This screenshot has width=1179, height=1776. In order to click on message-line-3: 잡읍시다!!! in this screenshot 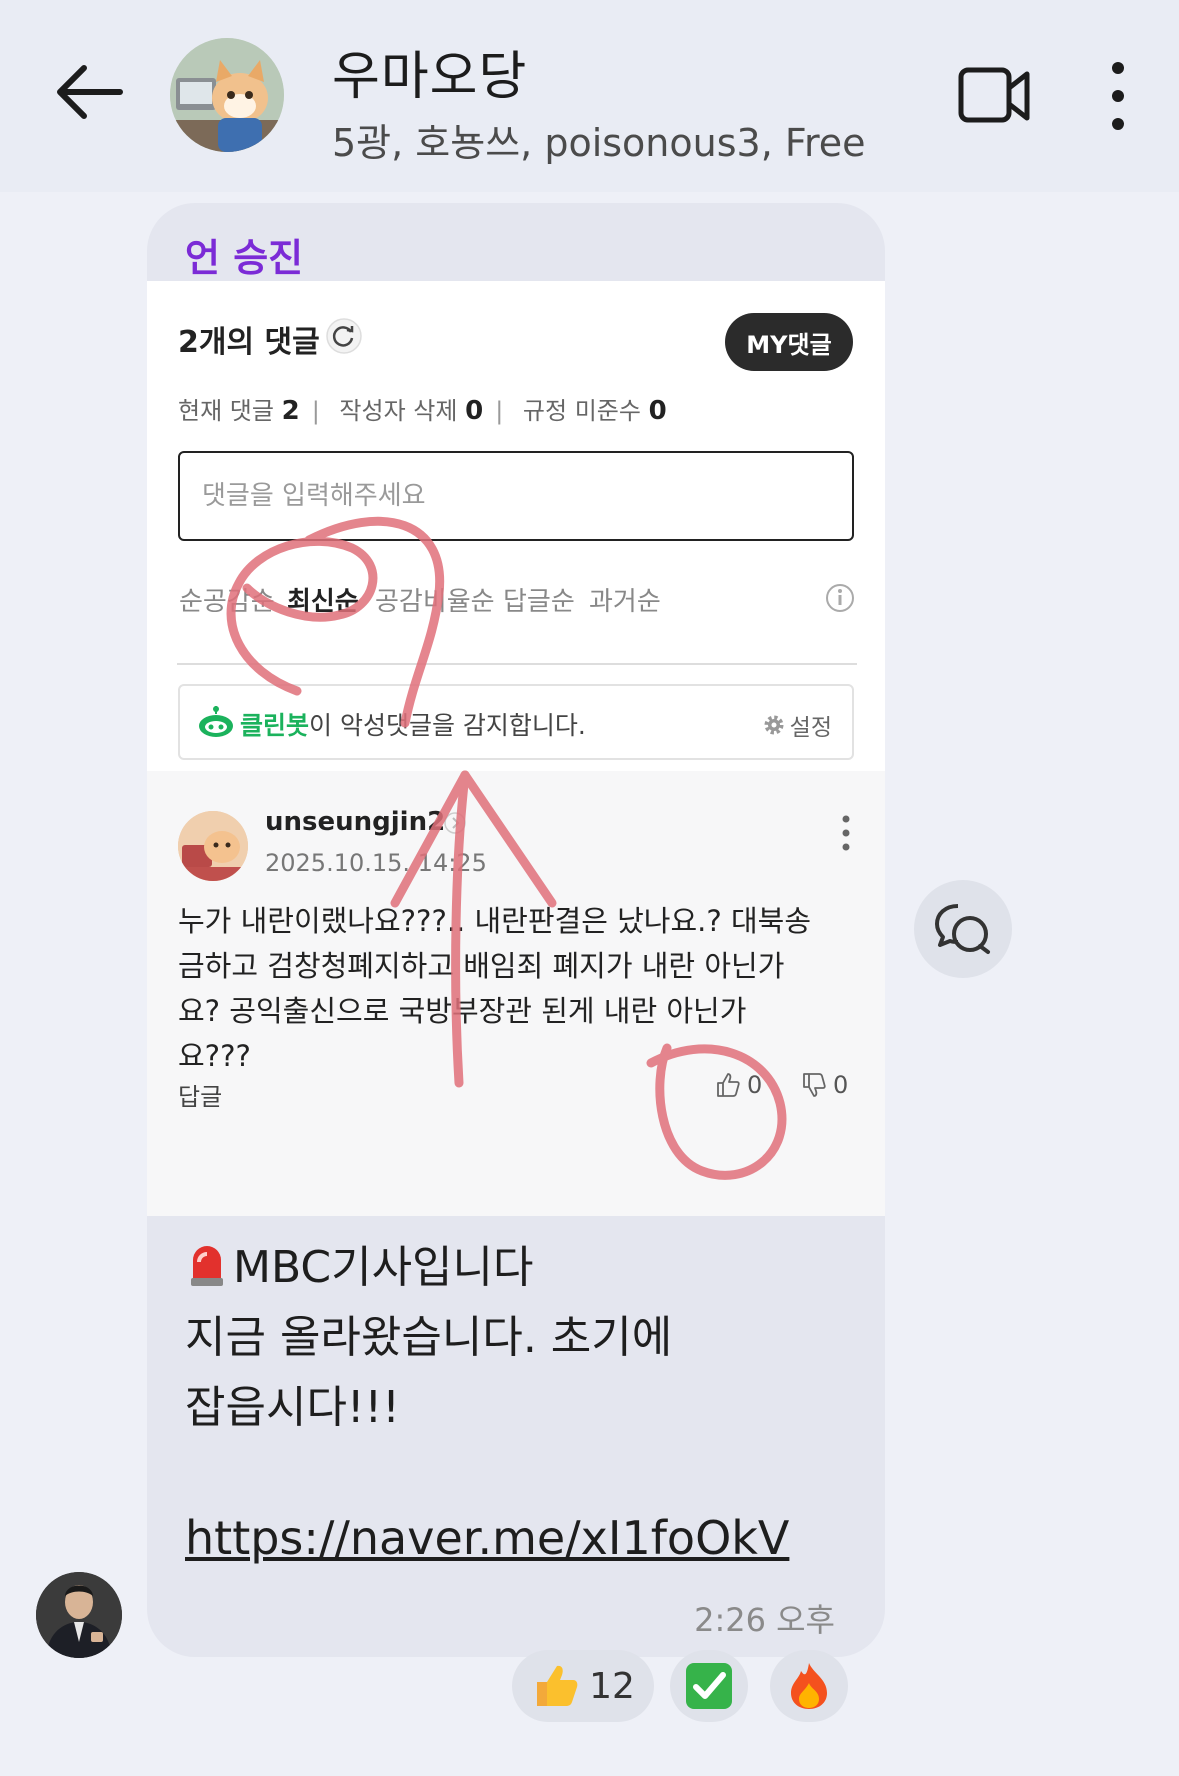, I will do `click(292, 1407)`.